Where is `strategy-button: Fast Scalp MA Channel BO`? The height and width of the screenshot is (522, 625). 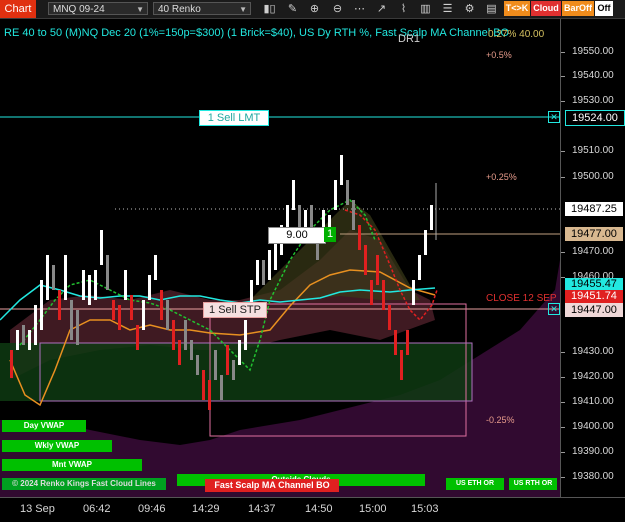 strategy-button: Fast Scalp MA Channel BO is located at coordinates (272, 485).